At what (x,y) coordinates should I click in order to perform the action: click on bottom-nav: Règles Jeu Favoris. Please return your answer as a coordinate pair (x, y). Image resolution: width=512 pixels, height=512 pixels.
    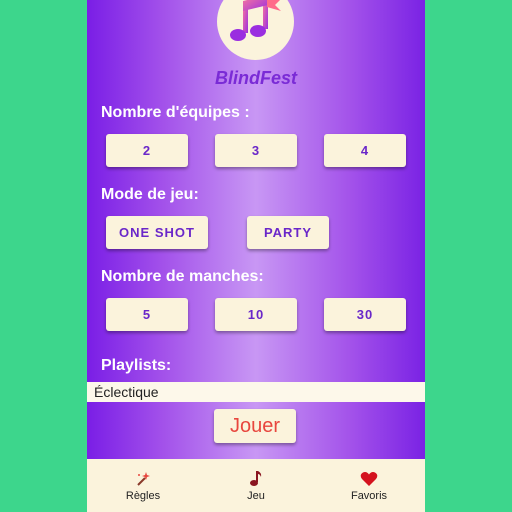
    Looking at the image, I should click on (256, 485).